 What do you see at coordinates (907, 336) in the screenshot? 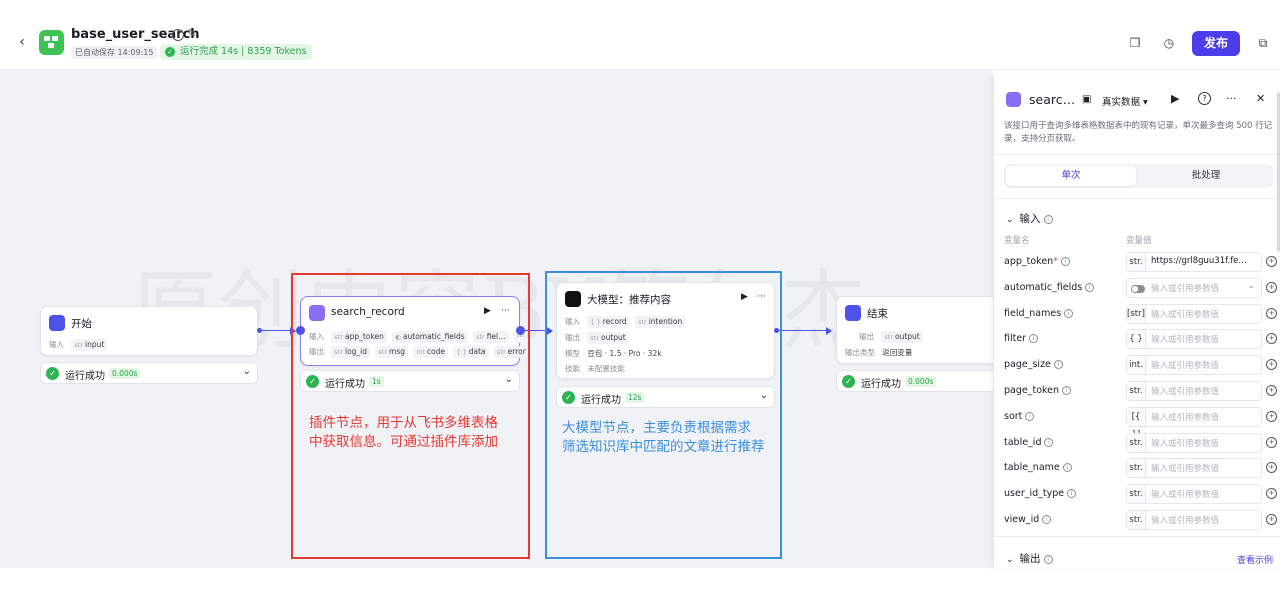
I see `var-name: output` at bounding box center [907, 336].